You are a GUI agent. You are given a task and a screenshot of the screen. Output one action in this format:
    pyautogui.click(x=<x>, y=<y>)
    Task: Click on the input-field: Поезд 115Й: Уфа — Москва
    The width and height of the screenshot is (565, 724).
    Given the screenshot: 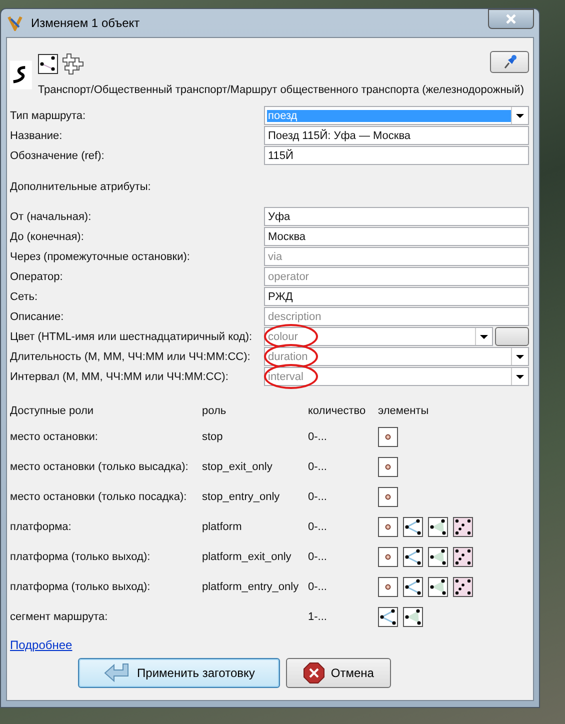 What is the action you would take?
    pyautogui.click(x=396, y=135)
    